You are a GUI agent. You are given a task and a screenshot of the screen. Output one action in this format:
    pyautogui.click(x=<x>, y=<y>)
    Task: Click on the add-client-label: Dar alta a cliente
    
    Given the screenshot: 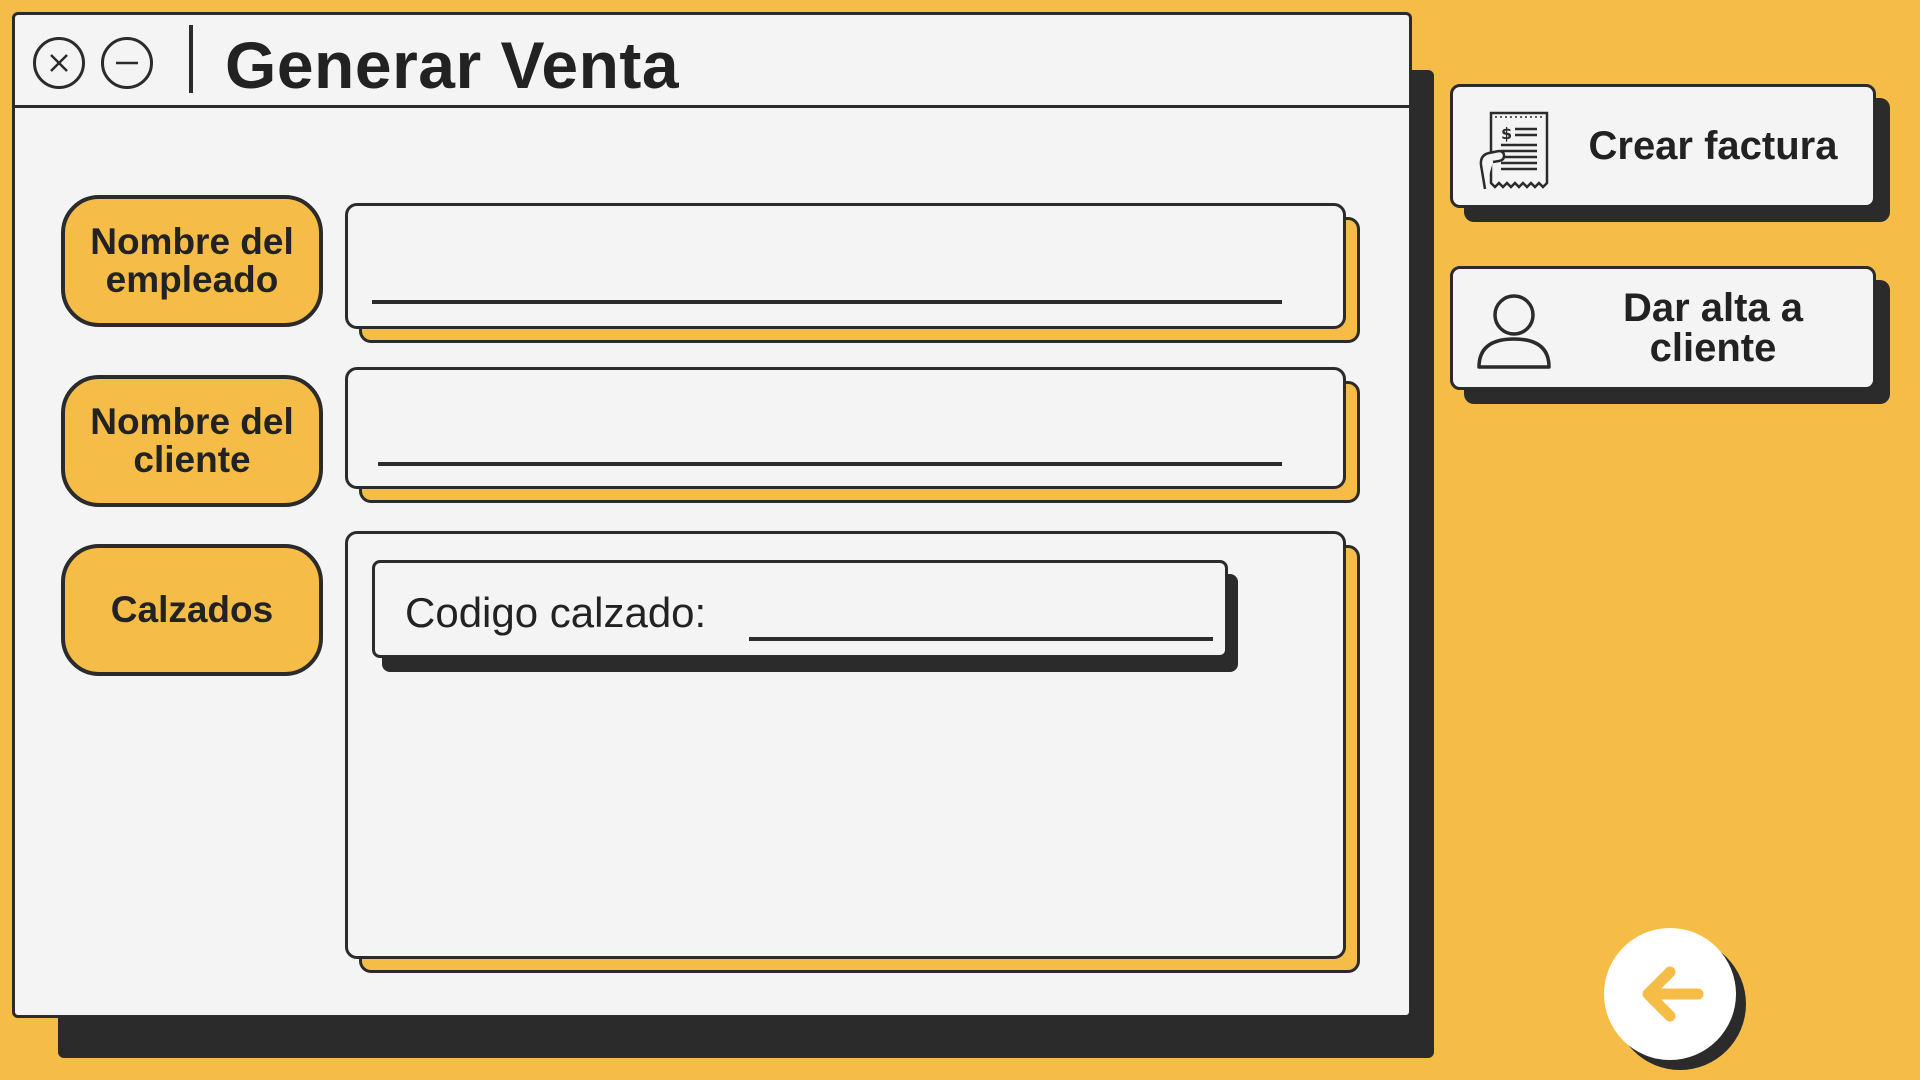 What is the action you would take?
    pyautogui.click(x=1713, y=328)
    